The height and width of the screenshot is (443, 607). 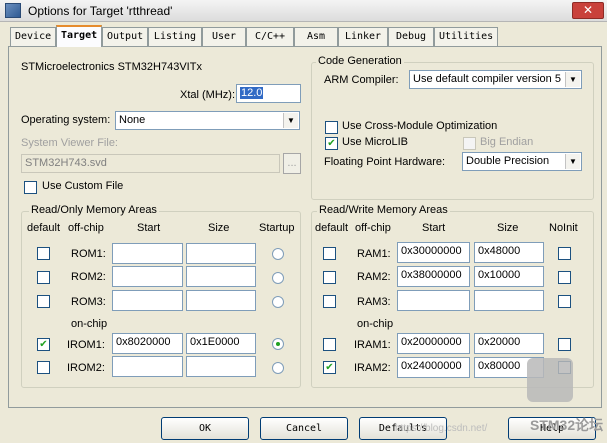 What do you see at coordinates (564, 253) in the screenshot?
I see `ram1-noinit-checkbox` at bounding box center [564, 253].